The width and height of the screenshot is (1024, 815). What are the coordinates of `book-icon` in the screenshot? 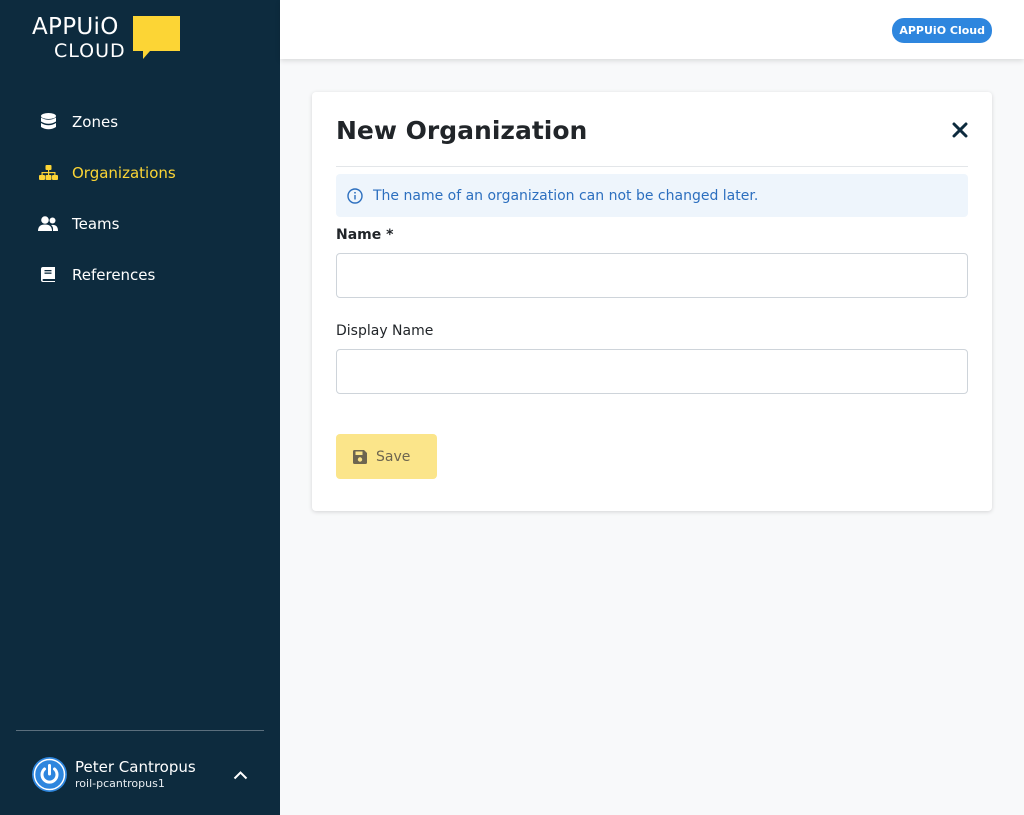 It's located at (48, 275).